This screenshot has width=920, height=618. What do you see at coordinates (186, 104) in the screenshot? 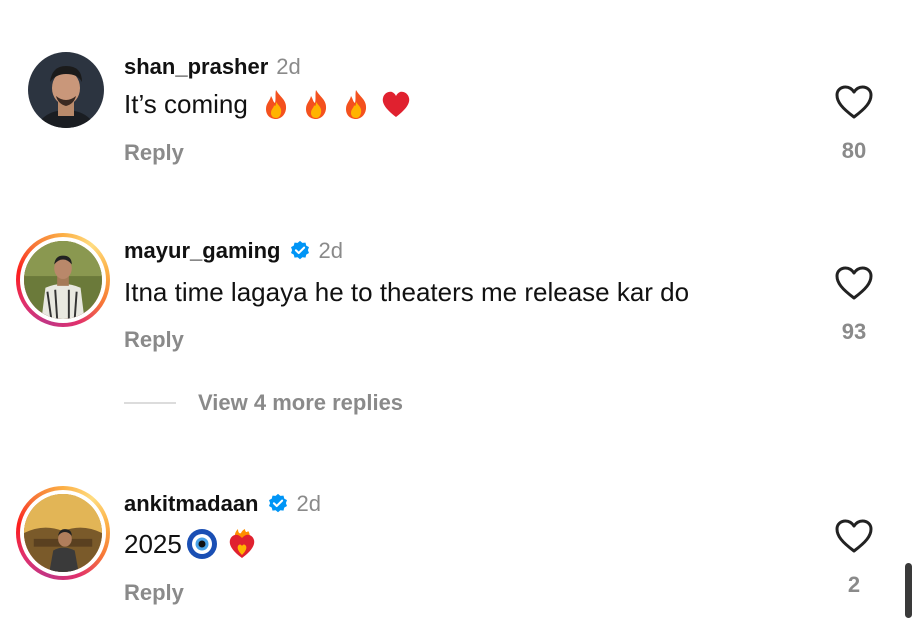
I see `comment-text: It’s coming` at bounding box center [186, 104].